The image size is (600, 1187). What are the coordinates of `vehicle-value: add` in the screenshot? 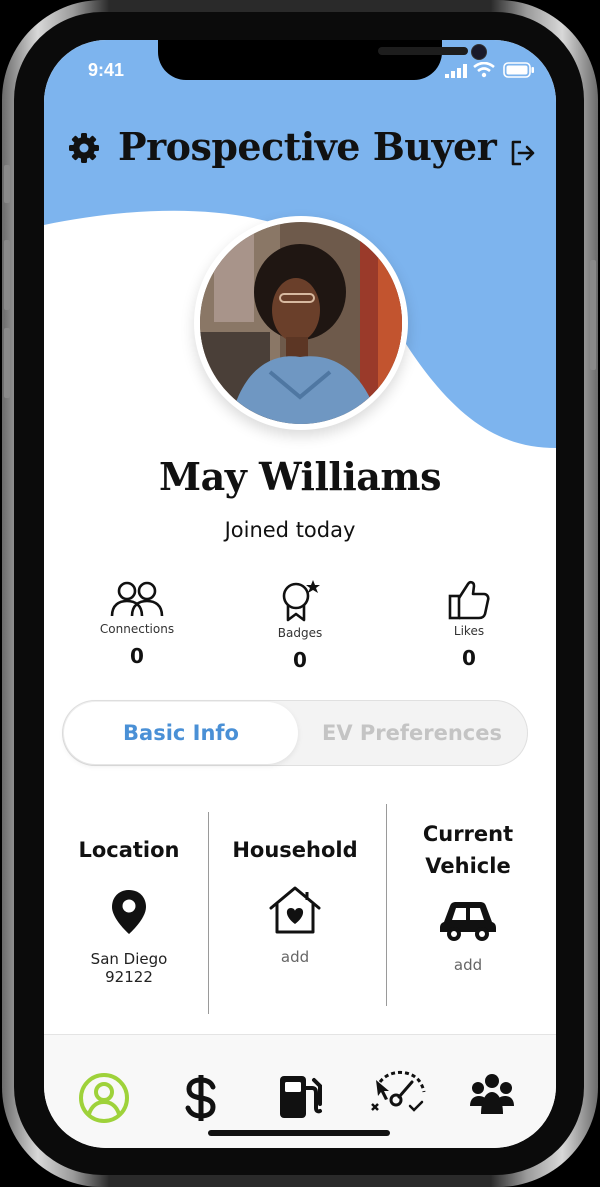 It's located at (468, 965).